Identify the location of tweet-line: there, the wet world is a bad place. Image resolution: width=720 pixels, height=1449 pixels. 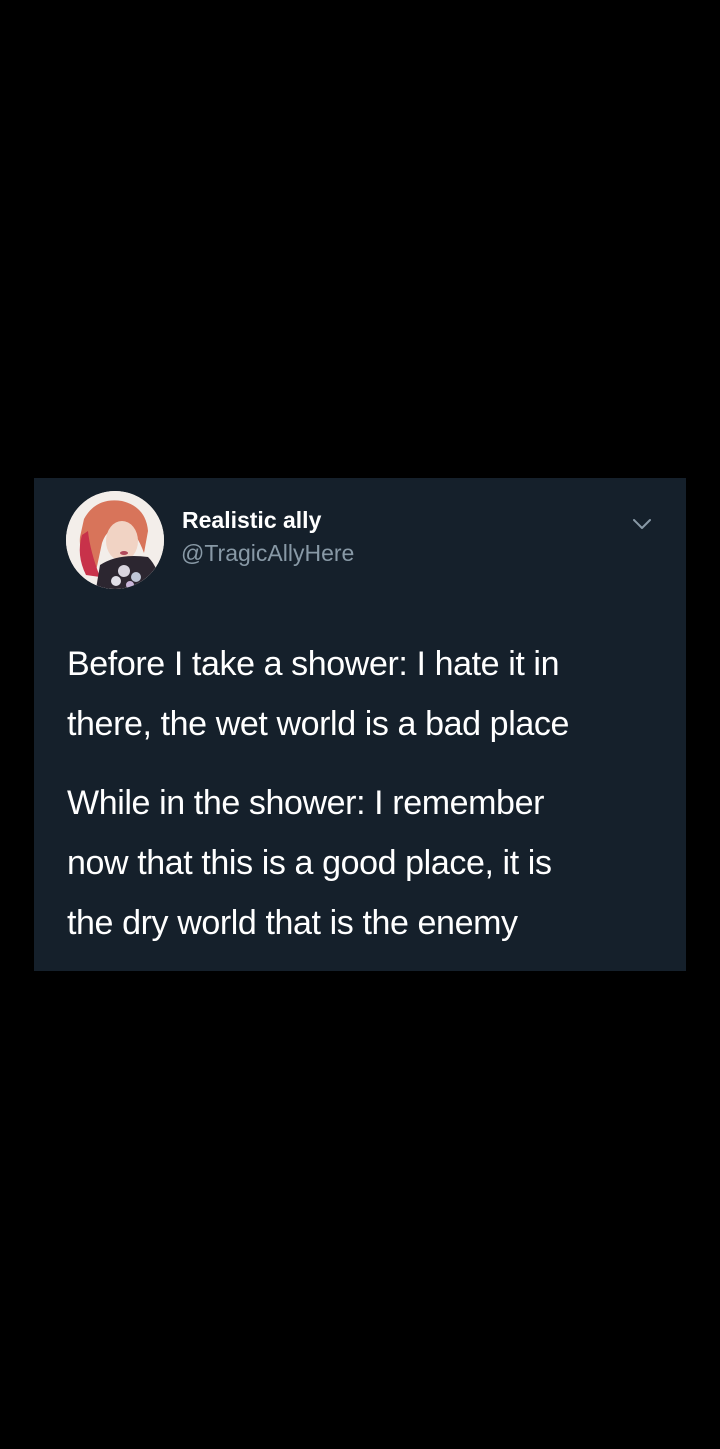
(318, 724).